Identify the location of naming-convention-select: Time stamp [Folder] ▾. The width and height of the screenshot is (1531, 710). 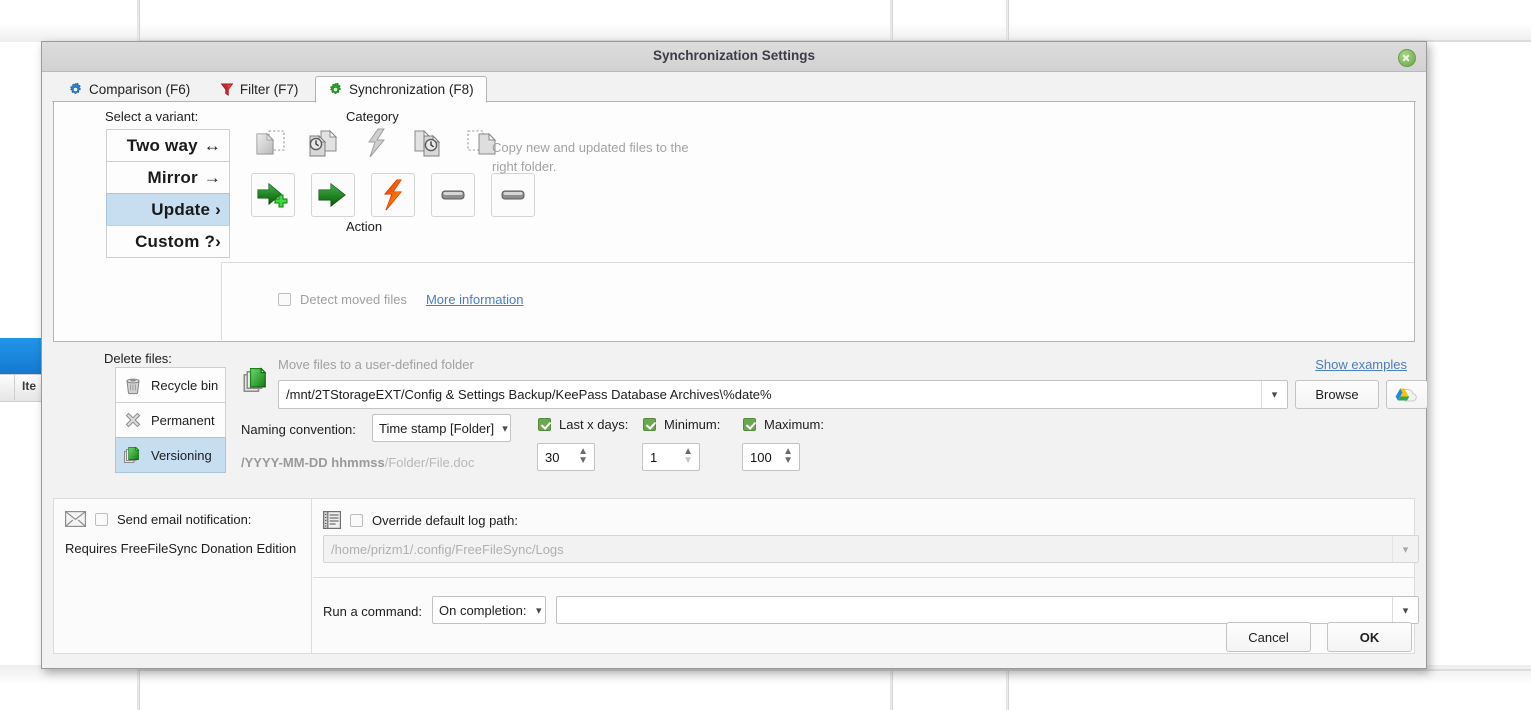
(441, 428).